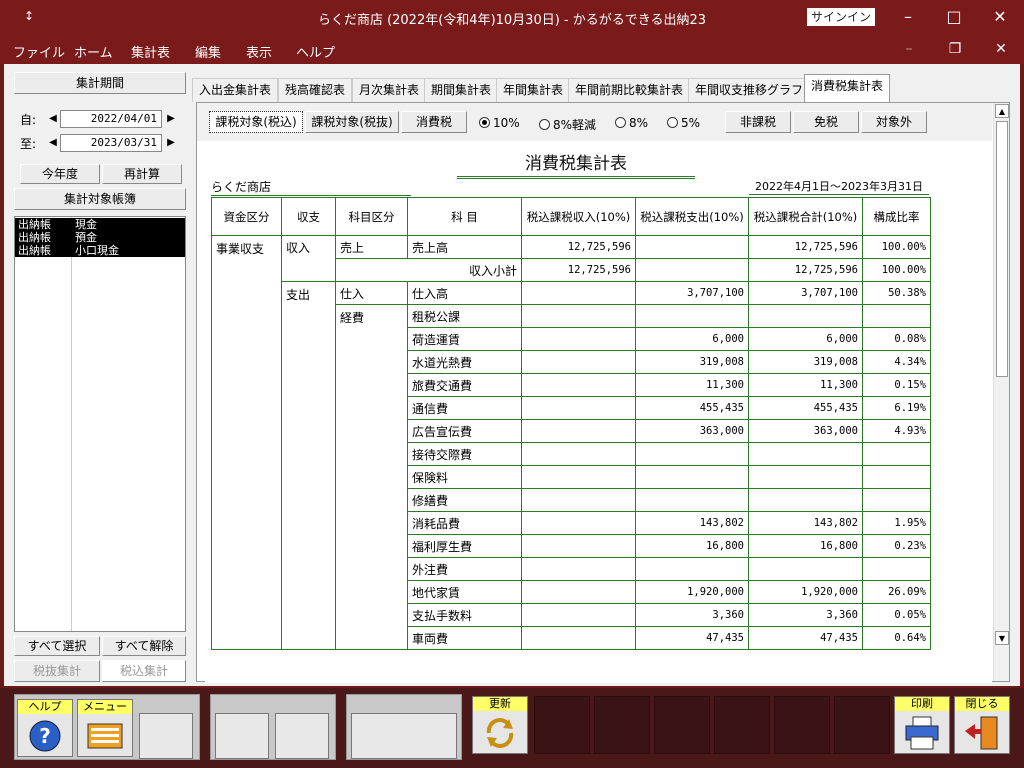 The width and height of the screenshot is (1024, 768). Describe the element at coordinates (692, 339) in the screenshot. I see `expense-cell: 6,000` at that location.